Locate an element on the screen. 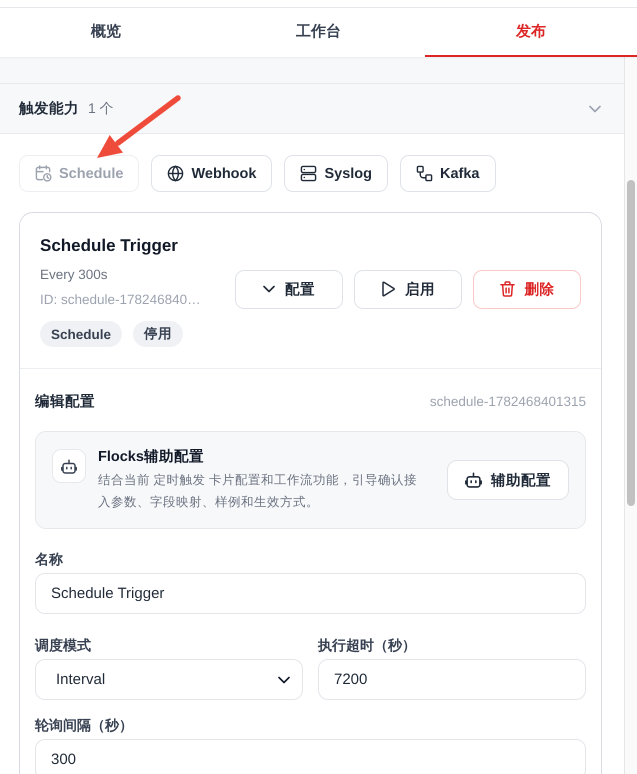  trigger-type-button: Syslog is located at coordinates (336, 173).